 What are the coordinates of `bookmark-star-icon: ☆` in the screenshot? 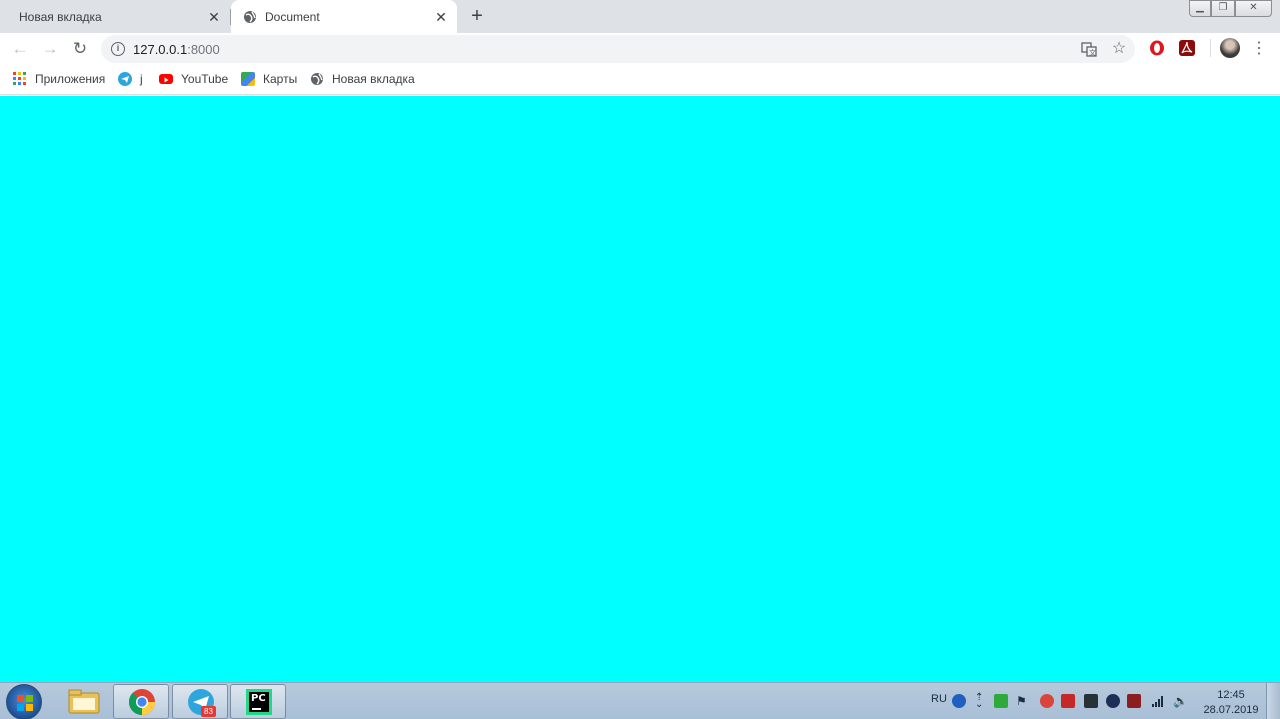 It's located at (1119, 49).